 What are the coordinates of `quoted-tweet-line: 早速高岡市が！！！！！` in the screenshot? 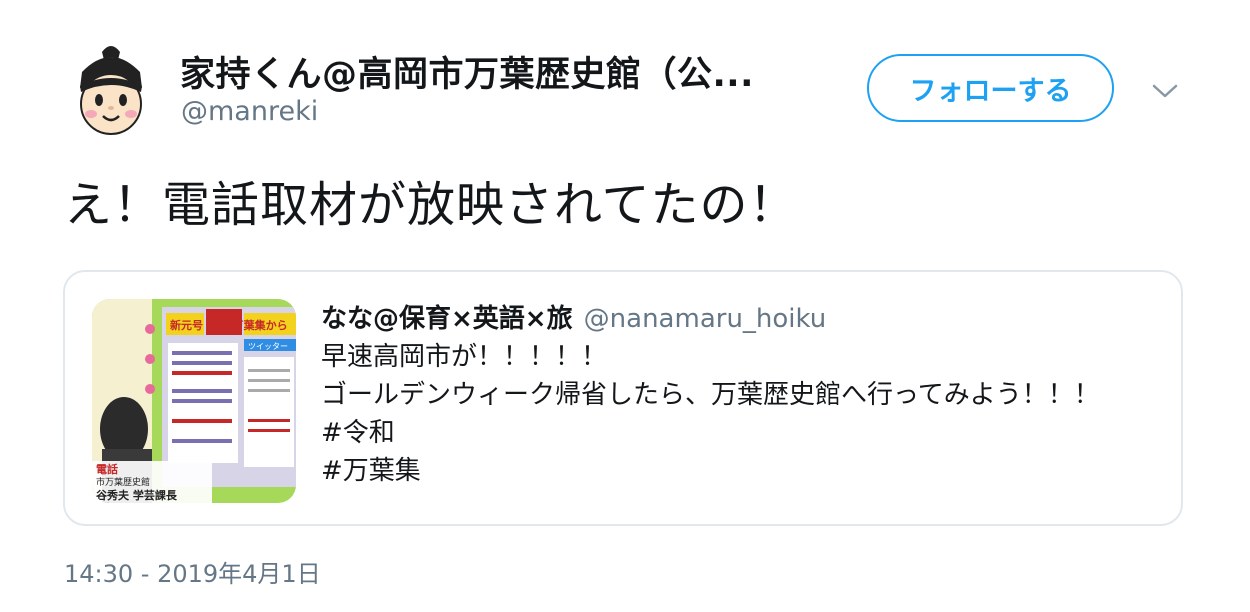 It's located at (464, 357).